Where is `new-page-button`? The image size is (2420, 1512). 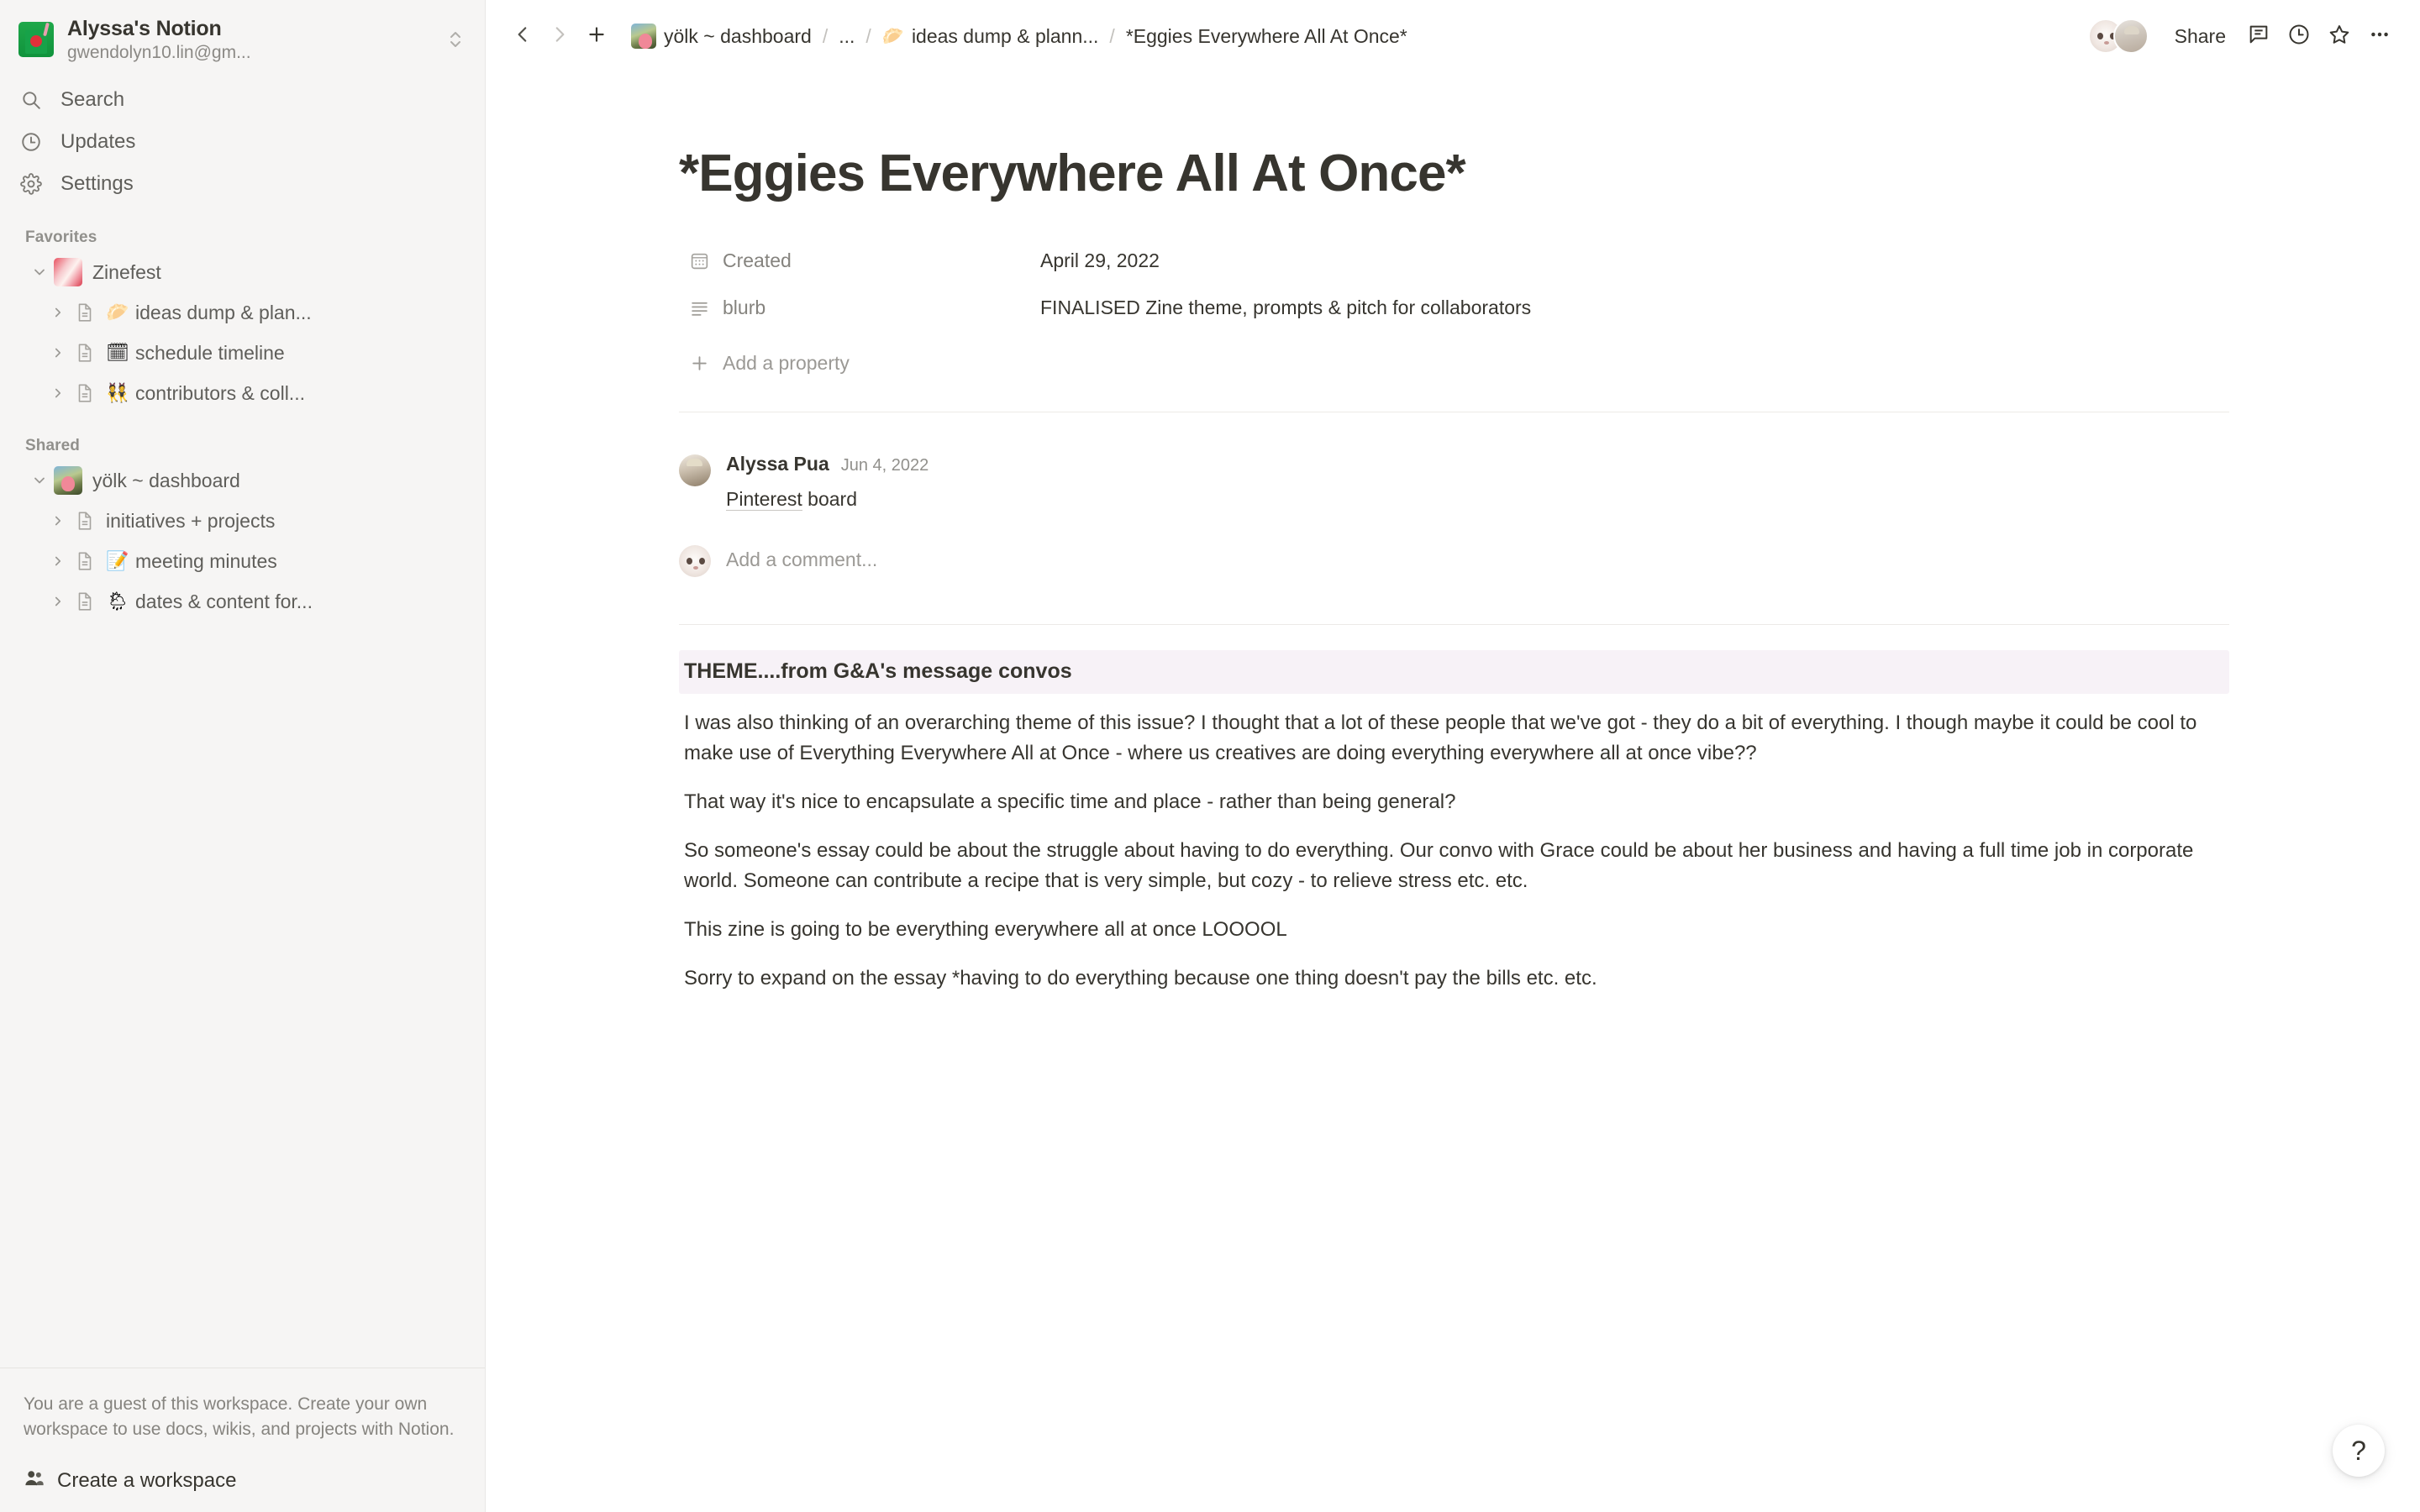 new-page-button is located at coordinates (597, 36).